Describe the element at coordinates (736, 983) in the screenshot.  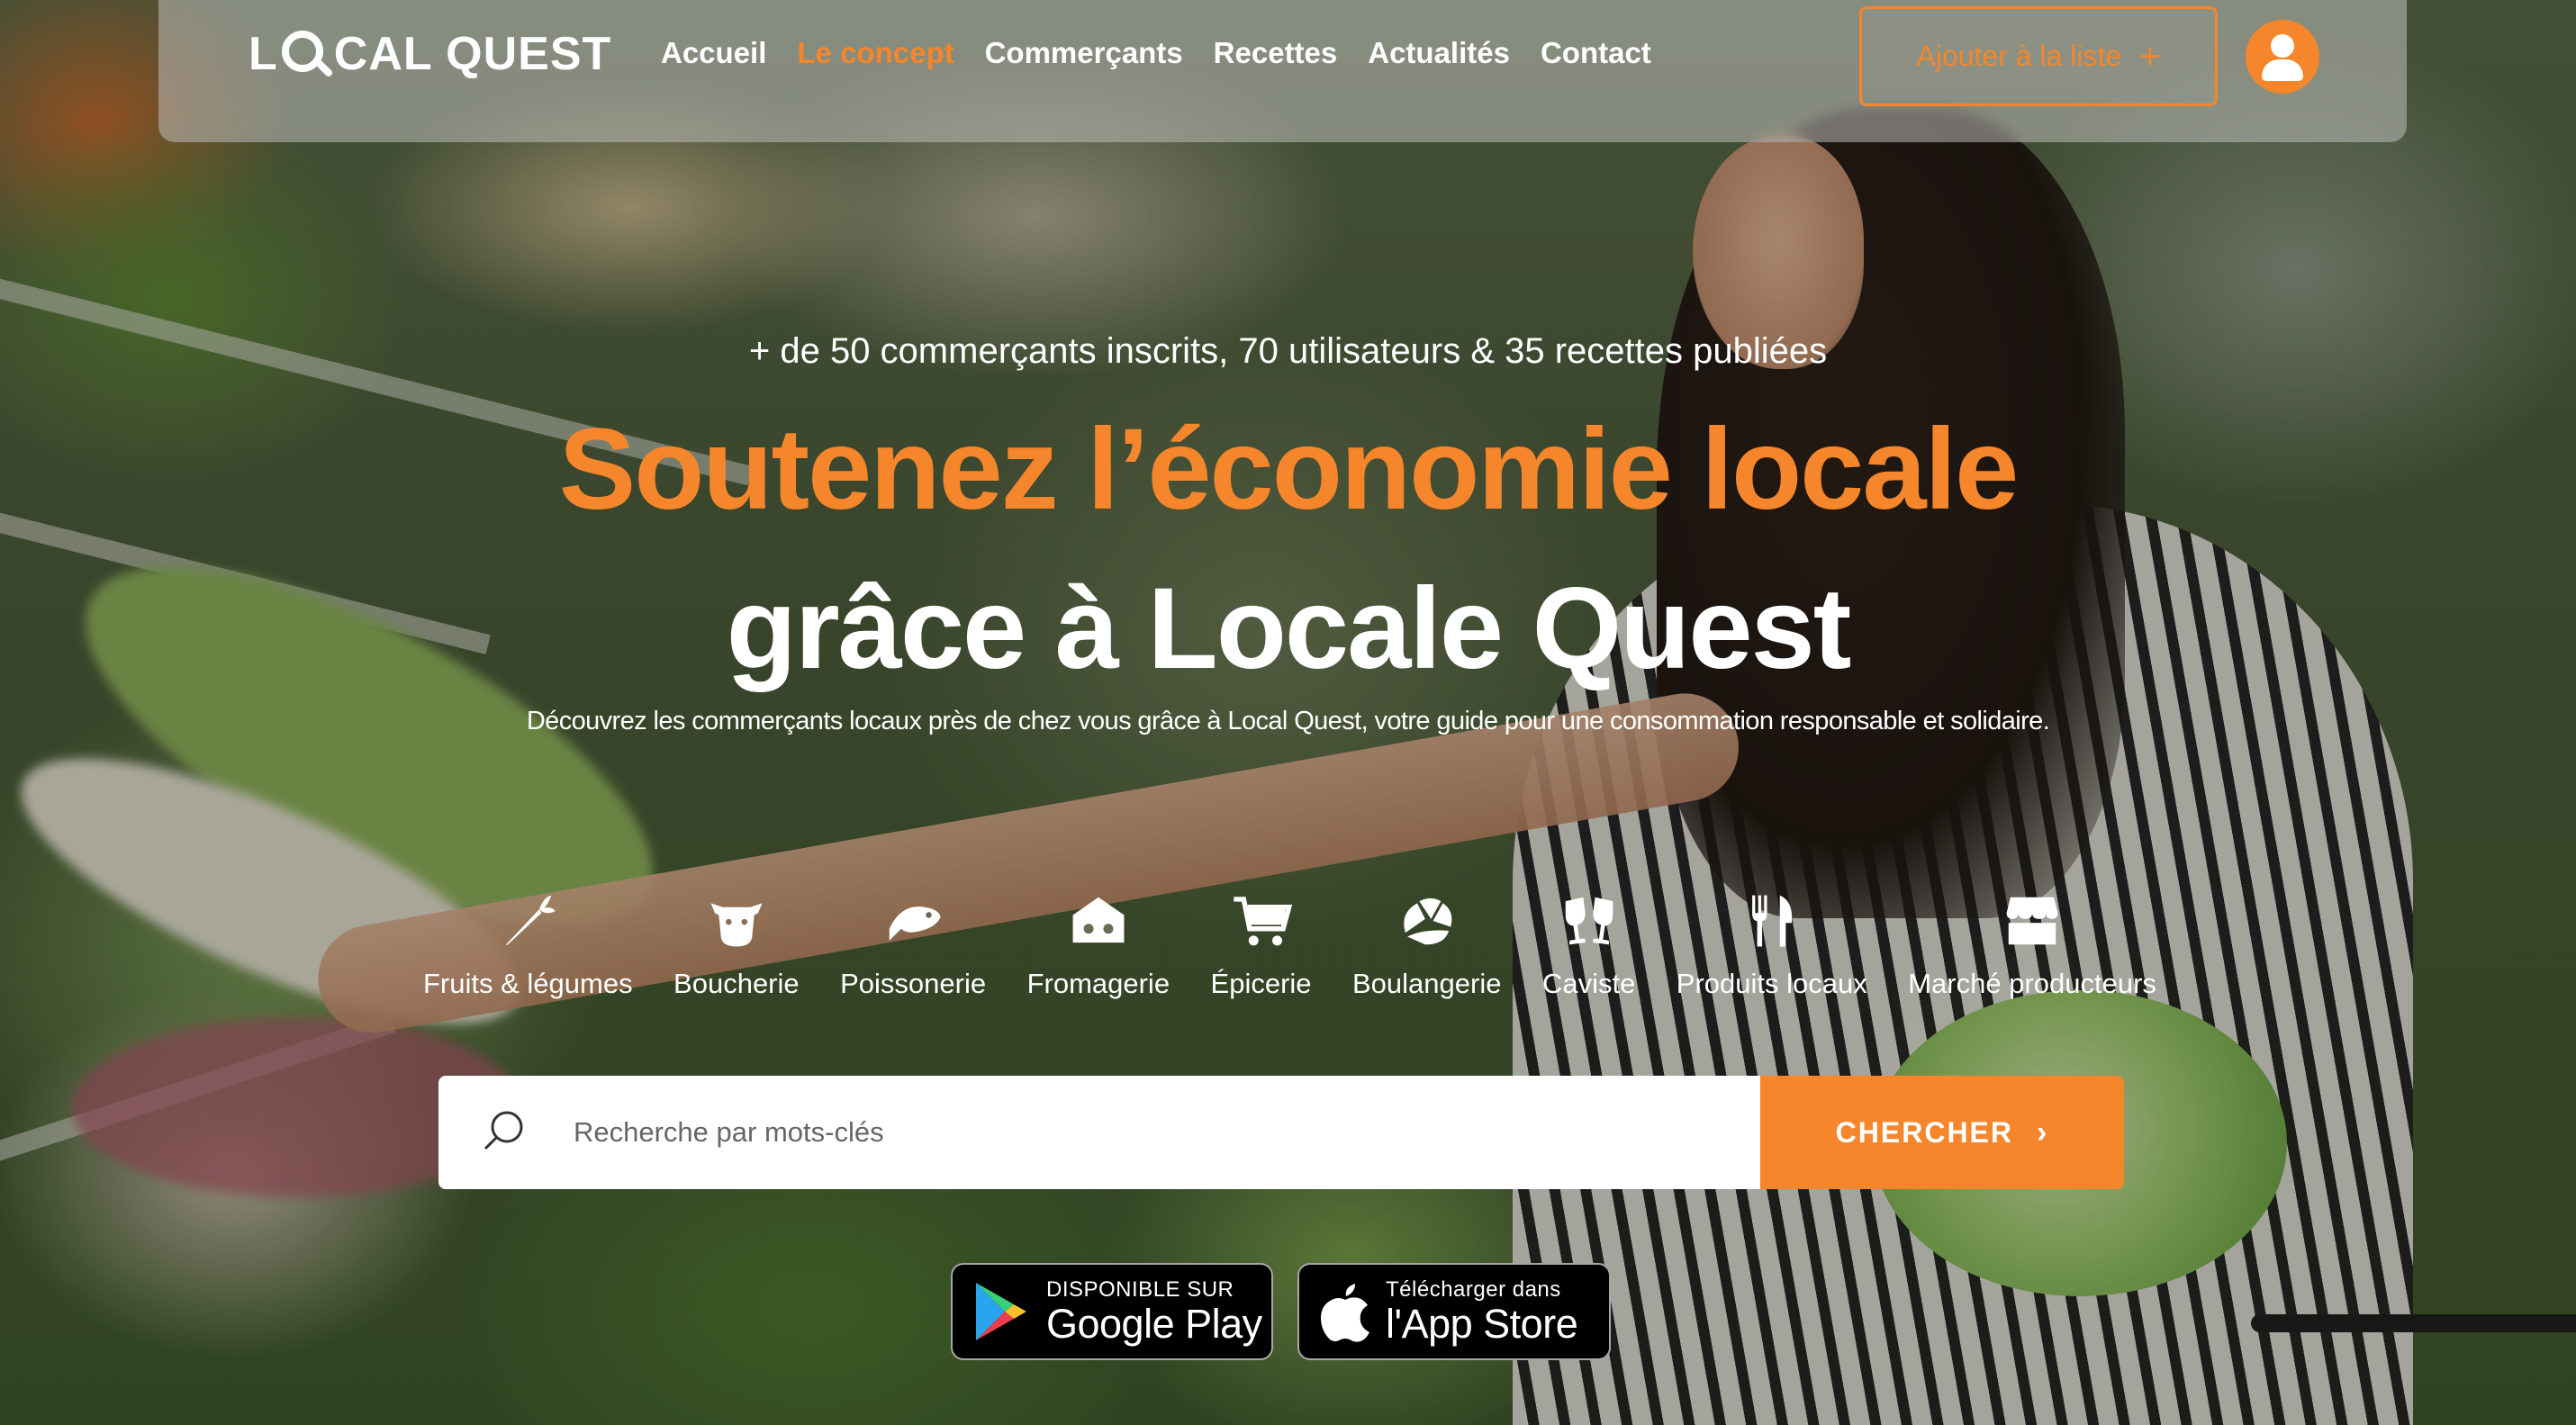
I see `category-label: Boucherie` at that location.